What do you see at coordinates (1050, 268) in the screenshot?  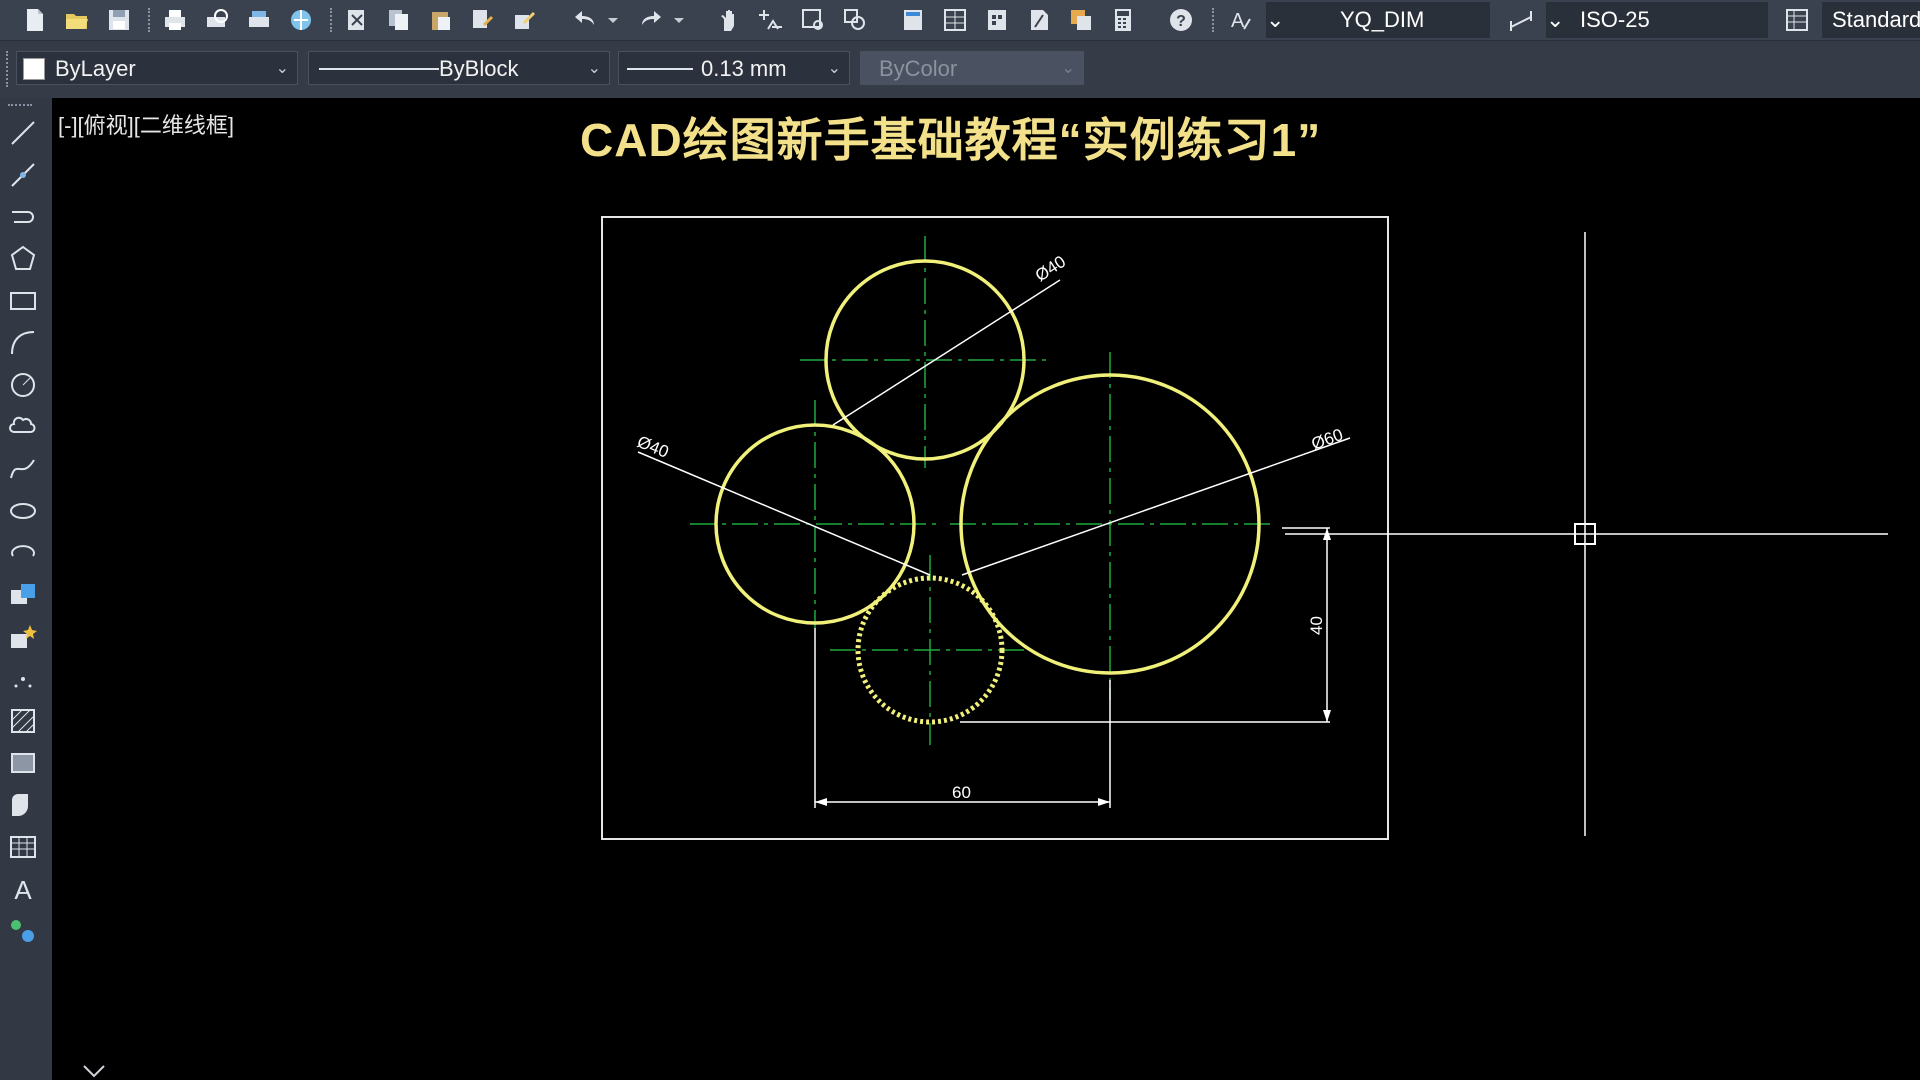 I see `dim-text-top: Ø40` at bounding box center [1050, 268].